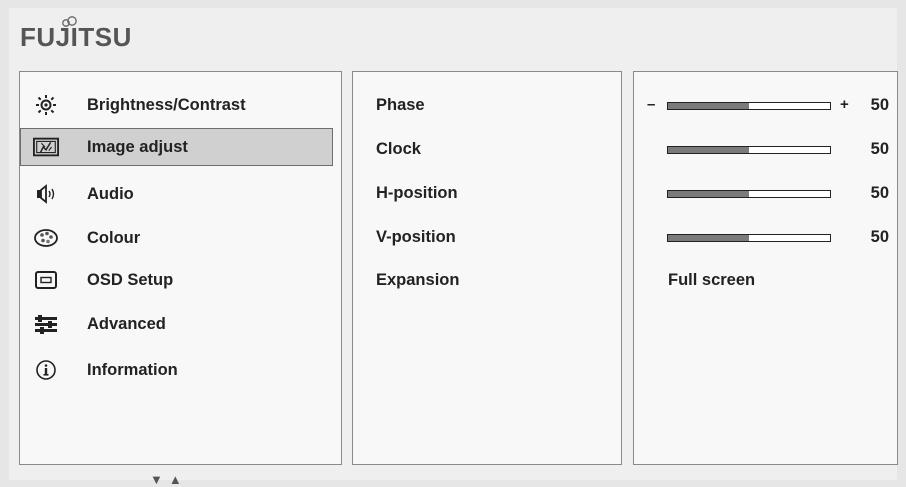  I want to click on scroll-down-icon: ▼, so click(159, 479).